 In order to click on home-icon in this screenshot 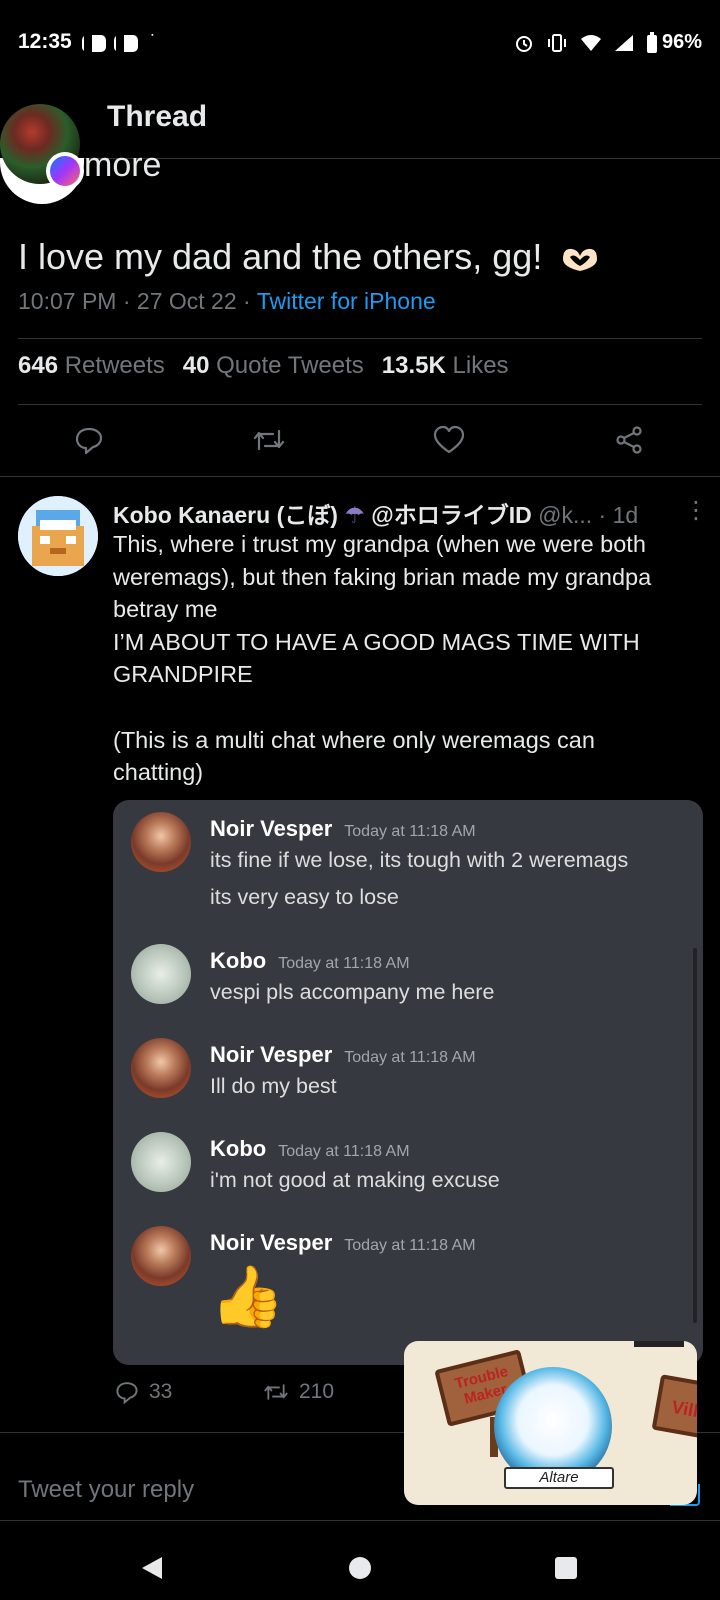, I will do `click(360, 1568)`.